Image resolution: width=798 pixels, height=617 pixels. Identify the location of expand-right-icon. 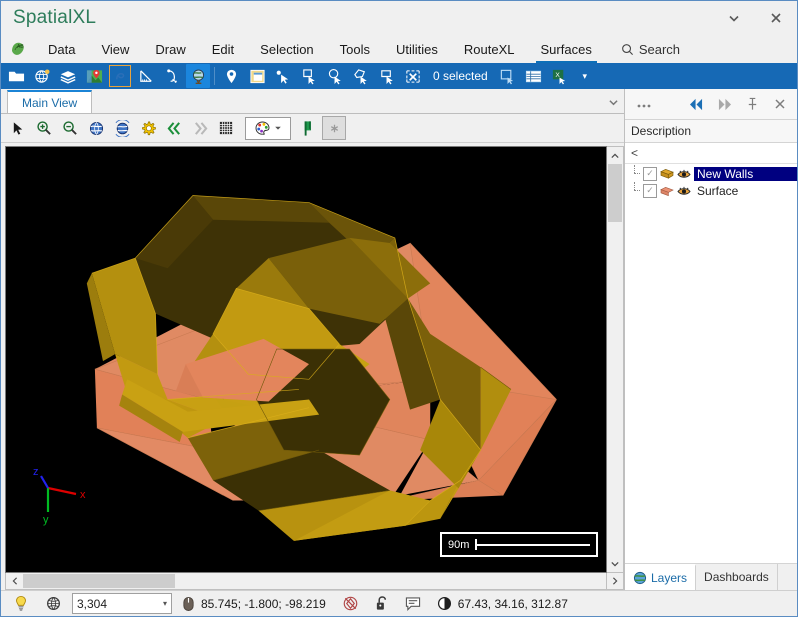
(724, 104).